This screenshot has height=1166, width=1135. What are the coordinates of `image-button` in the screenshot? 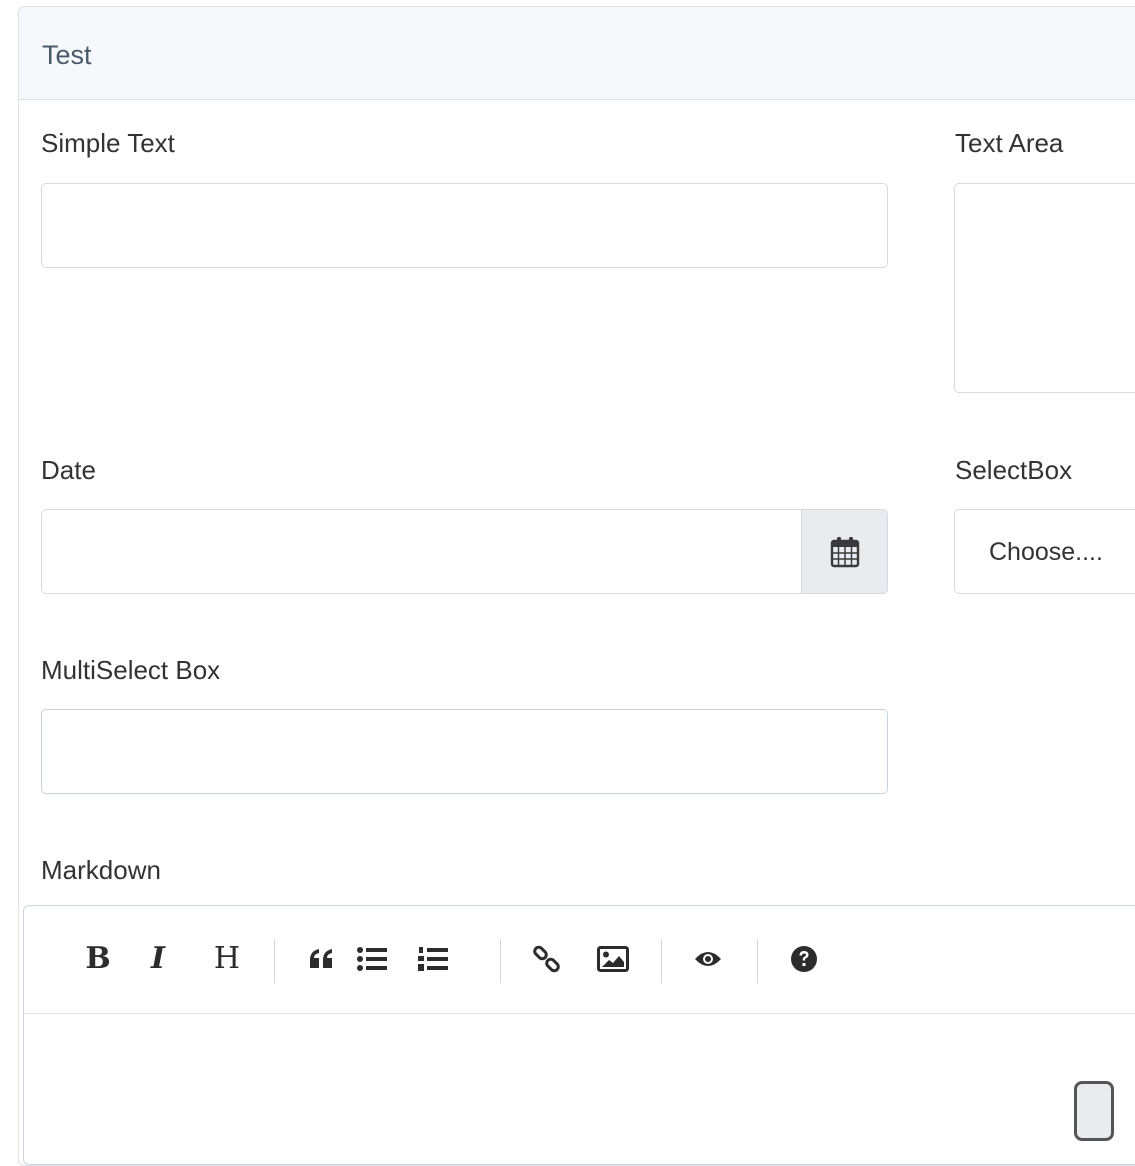 It's located at (613, 959).